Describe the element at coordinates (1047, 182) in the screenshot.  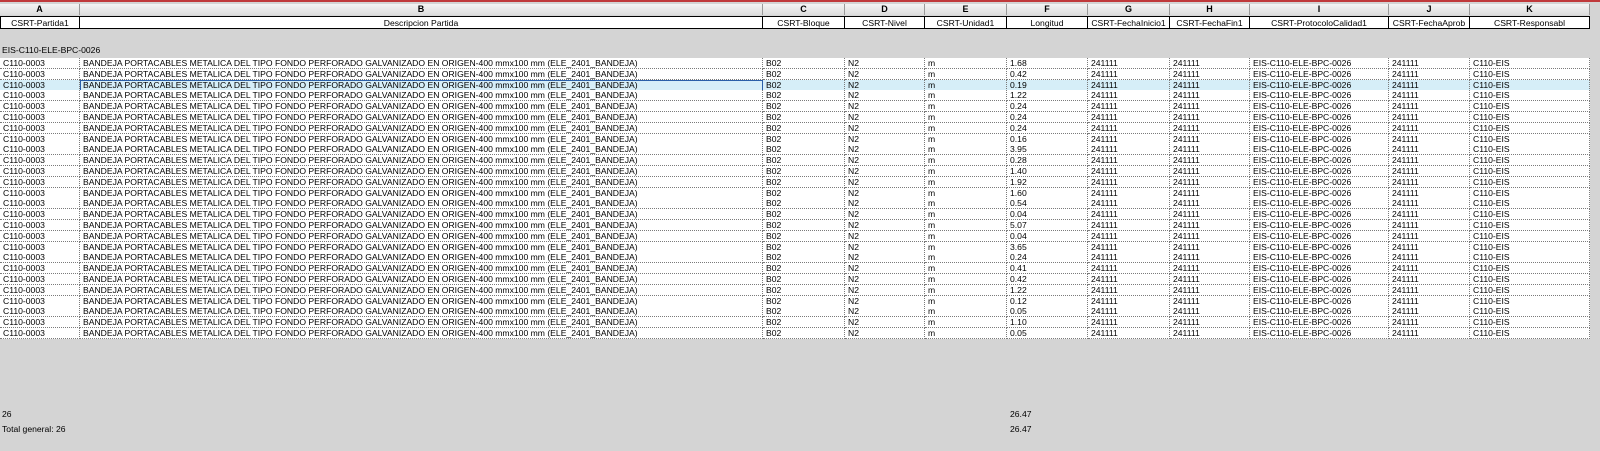
I see `cell-longitud: 1.92` at that location.